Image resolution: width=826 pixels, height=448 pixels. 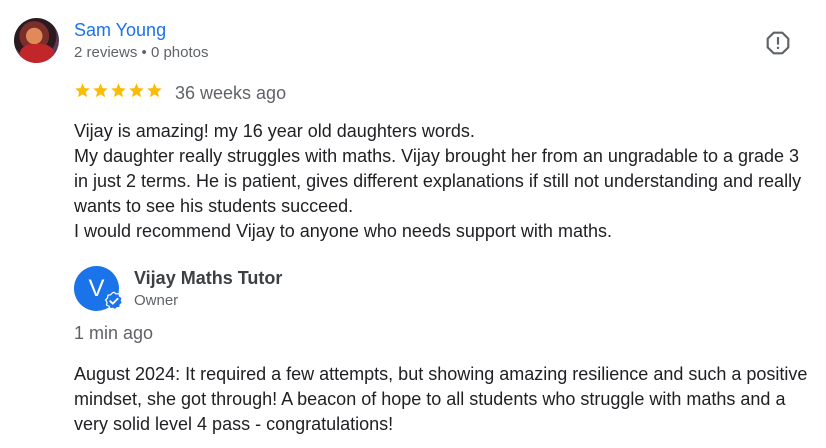 I want to click on report-review-button, so click(x=778, y=43).